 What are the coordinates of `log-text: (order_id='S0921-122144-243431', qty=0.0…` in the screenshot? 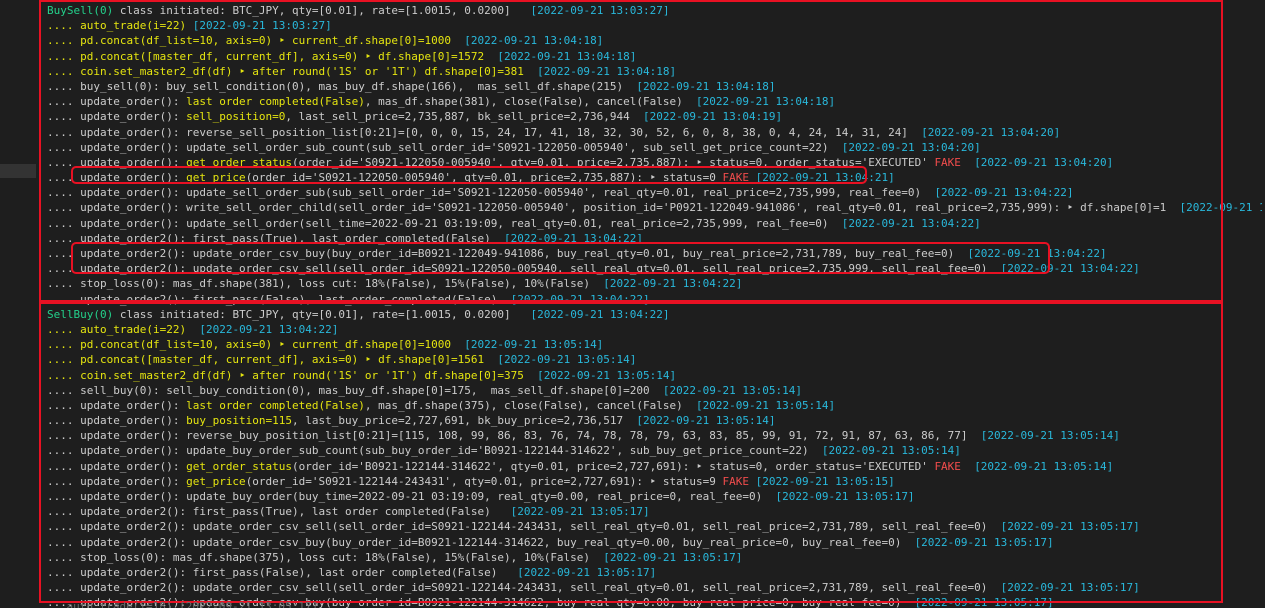 It's located at (484, 481).